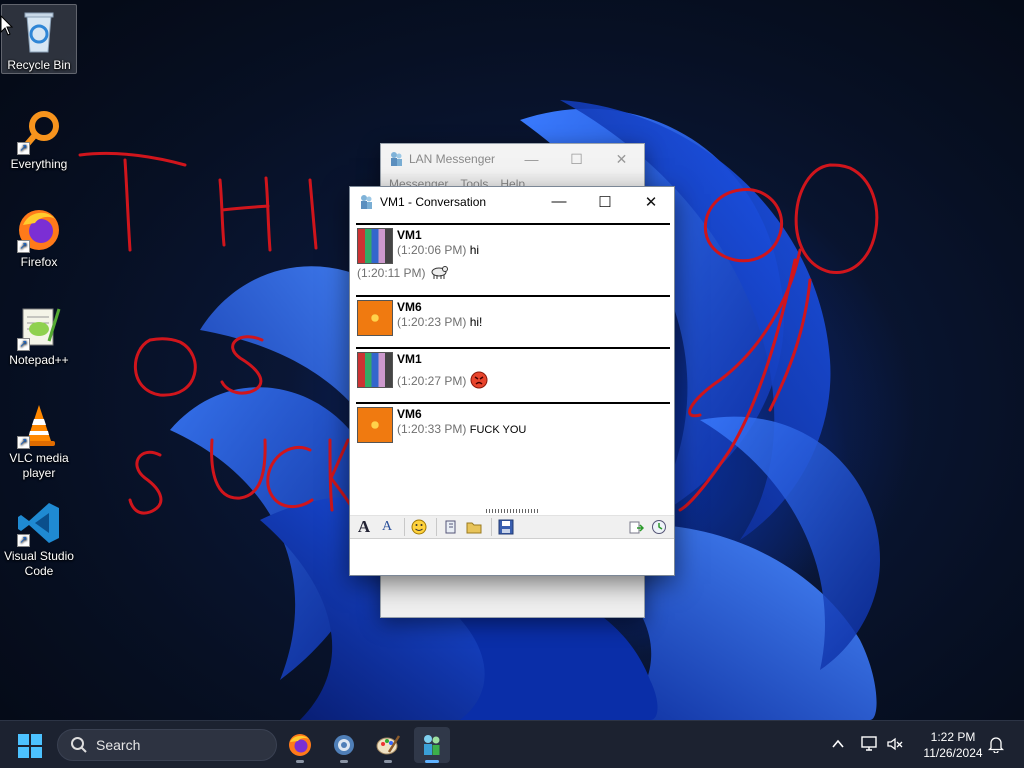  Describe the element at coordinates (533, 380) in the screenshot. I see `message-line: (1:20:27 PM)` at that location.